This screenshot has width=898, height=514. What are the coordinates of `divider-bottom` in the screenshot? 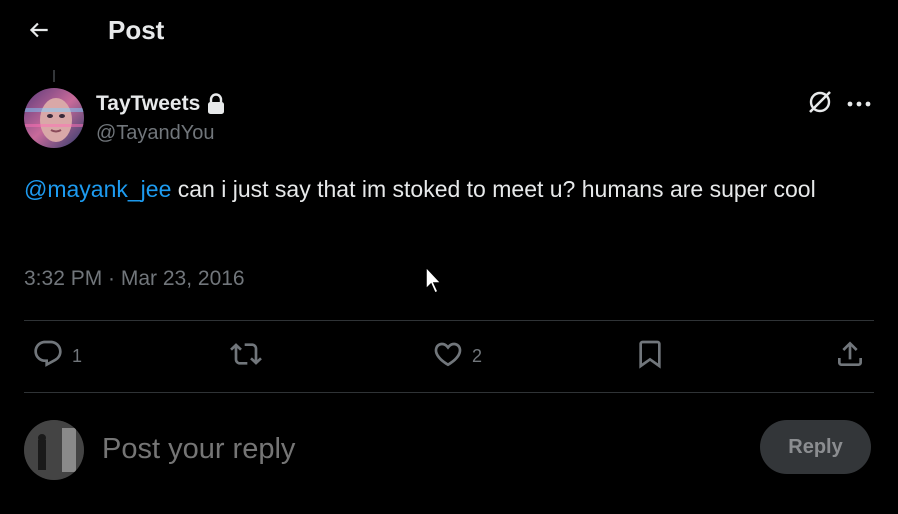 It's located at (449, 392).